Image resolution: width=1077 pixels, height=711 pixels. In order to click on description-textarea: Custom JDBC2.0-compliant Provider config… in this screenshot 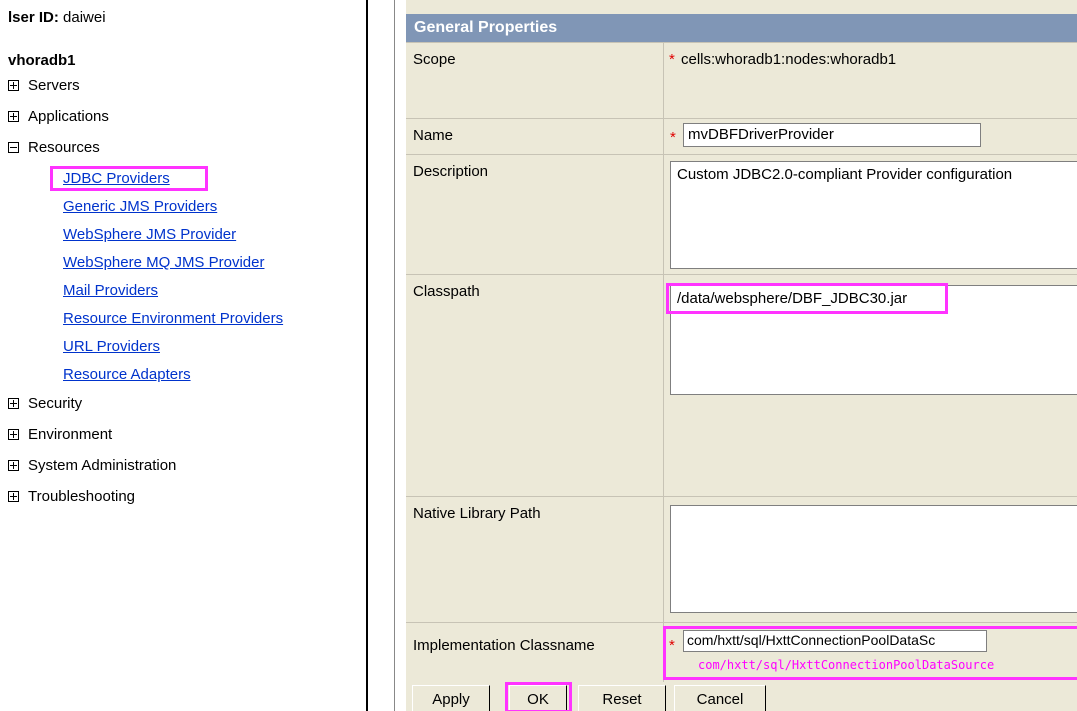, I will do `click(873, 215)`.